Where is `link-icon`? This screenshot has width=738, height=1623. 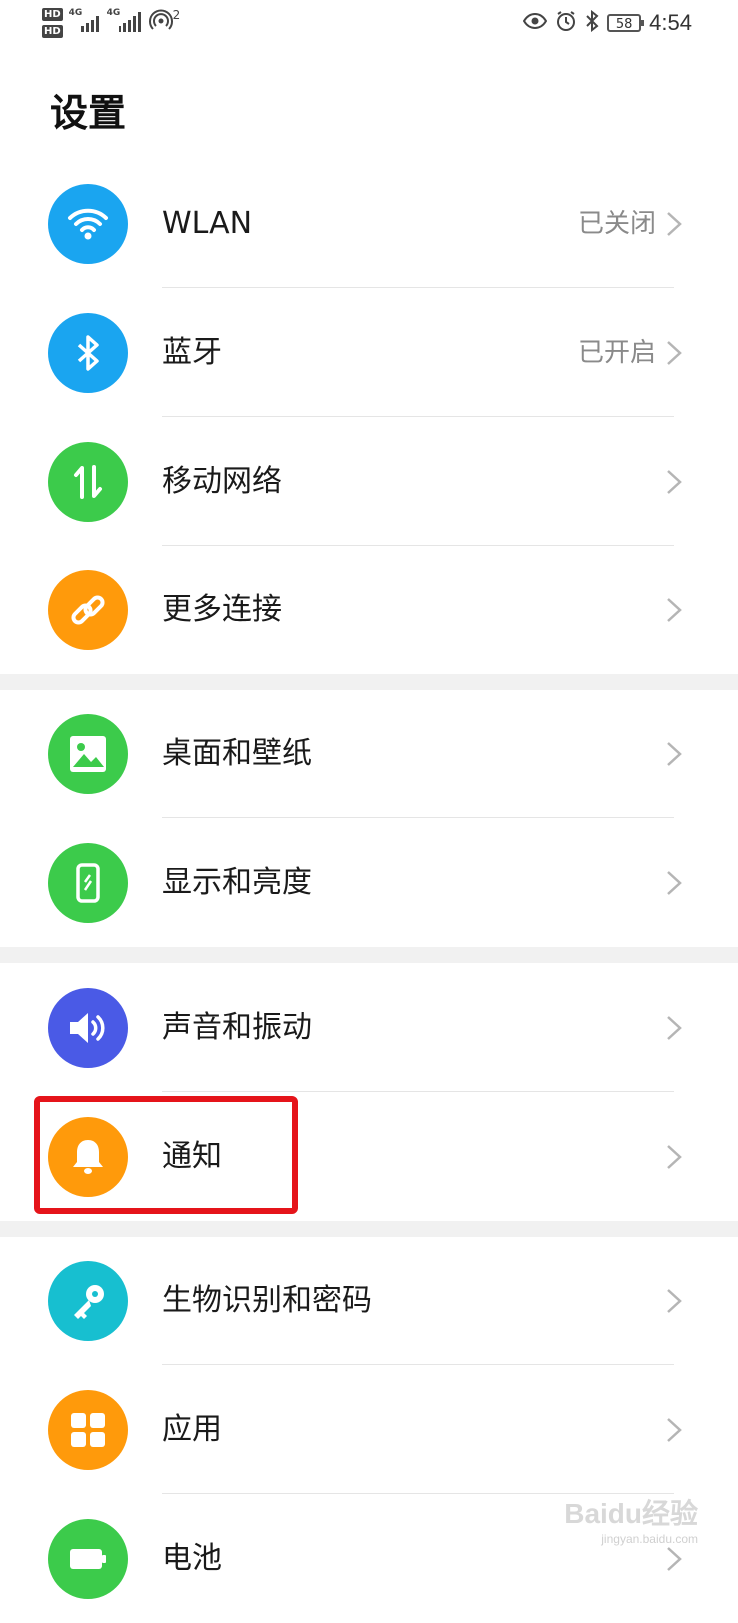 link-icon is located at coordinates (88, 610).